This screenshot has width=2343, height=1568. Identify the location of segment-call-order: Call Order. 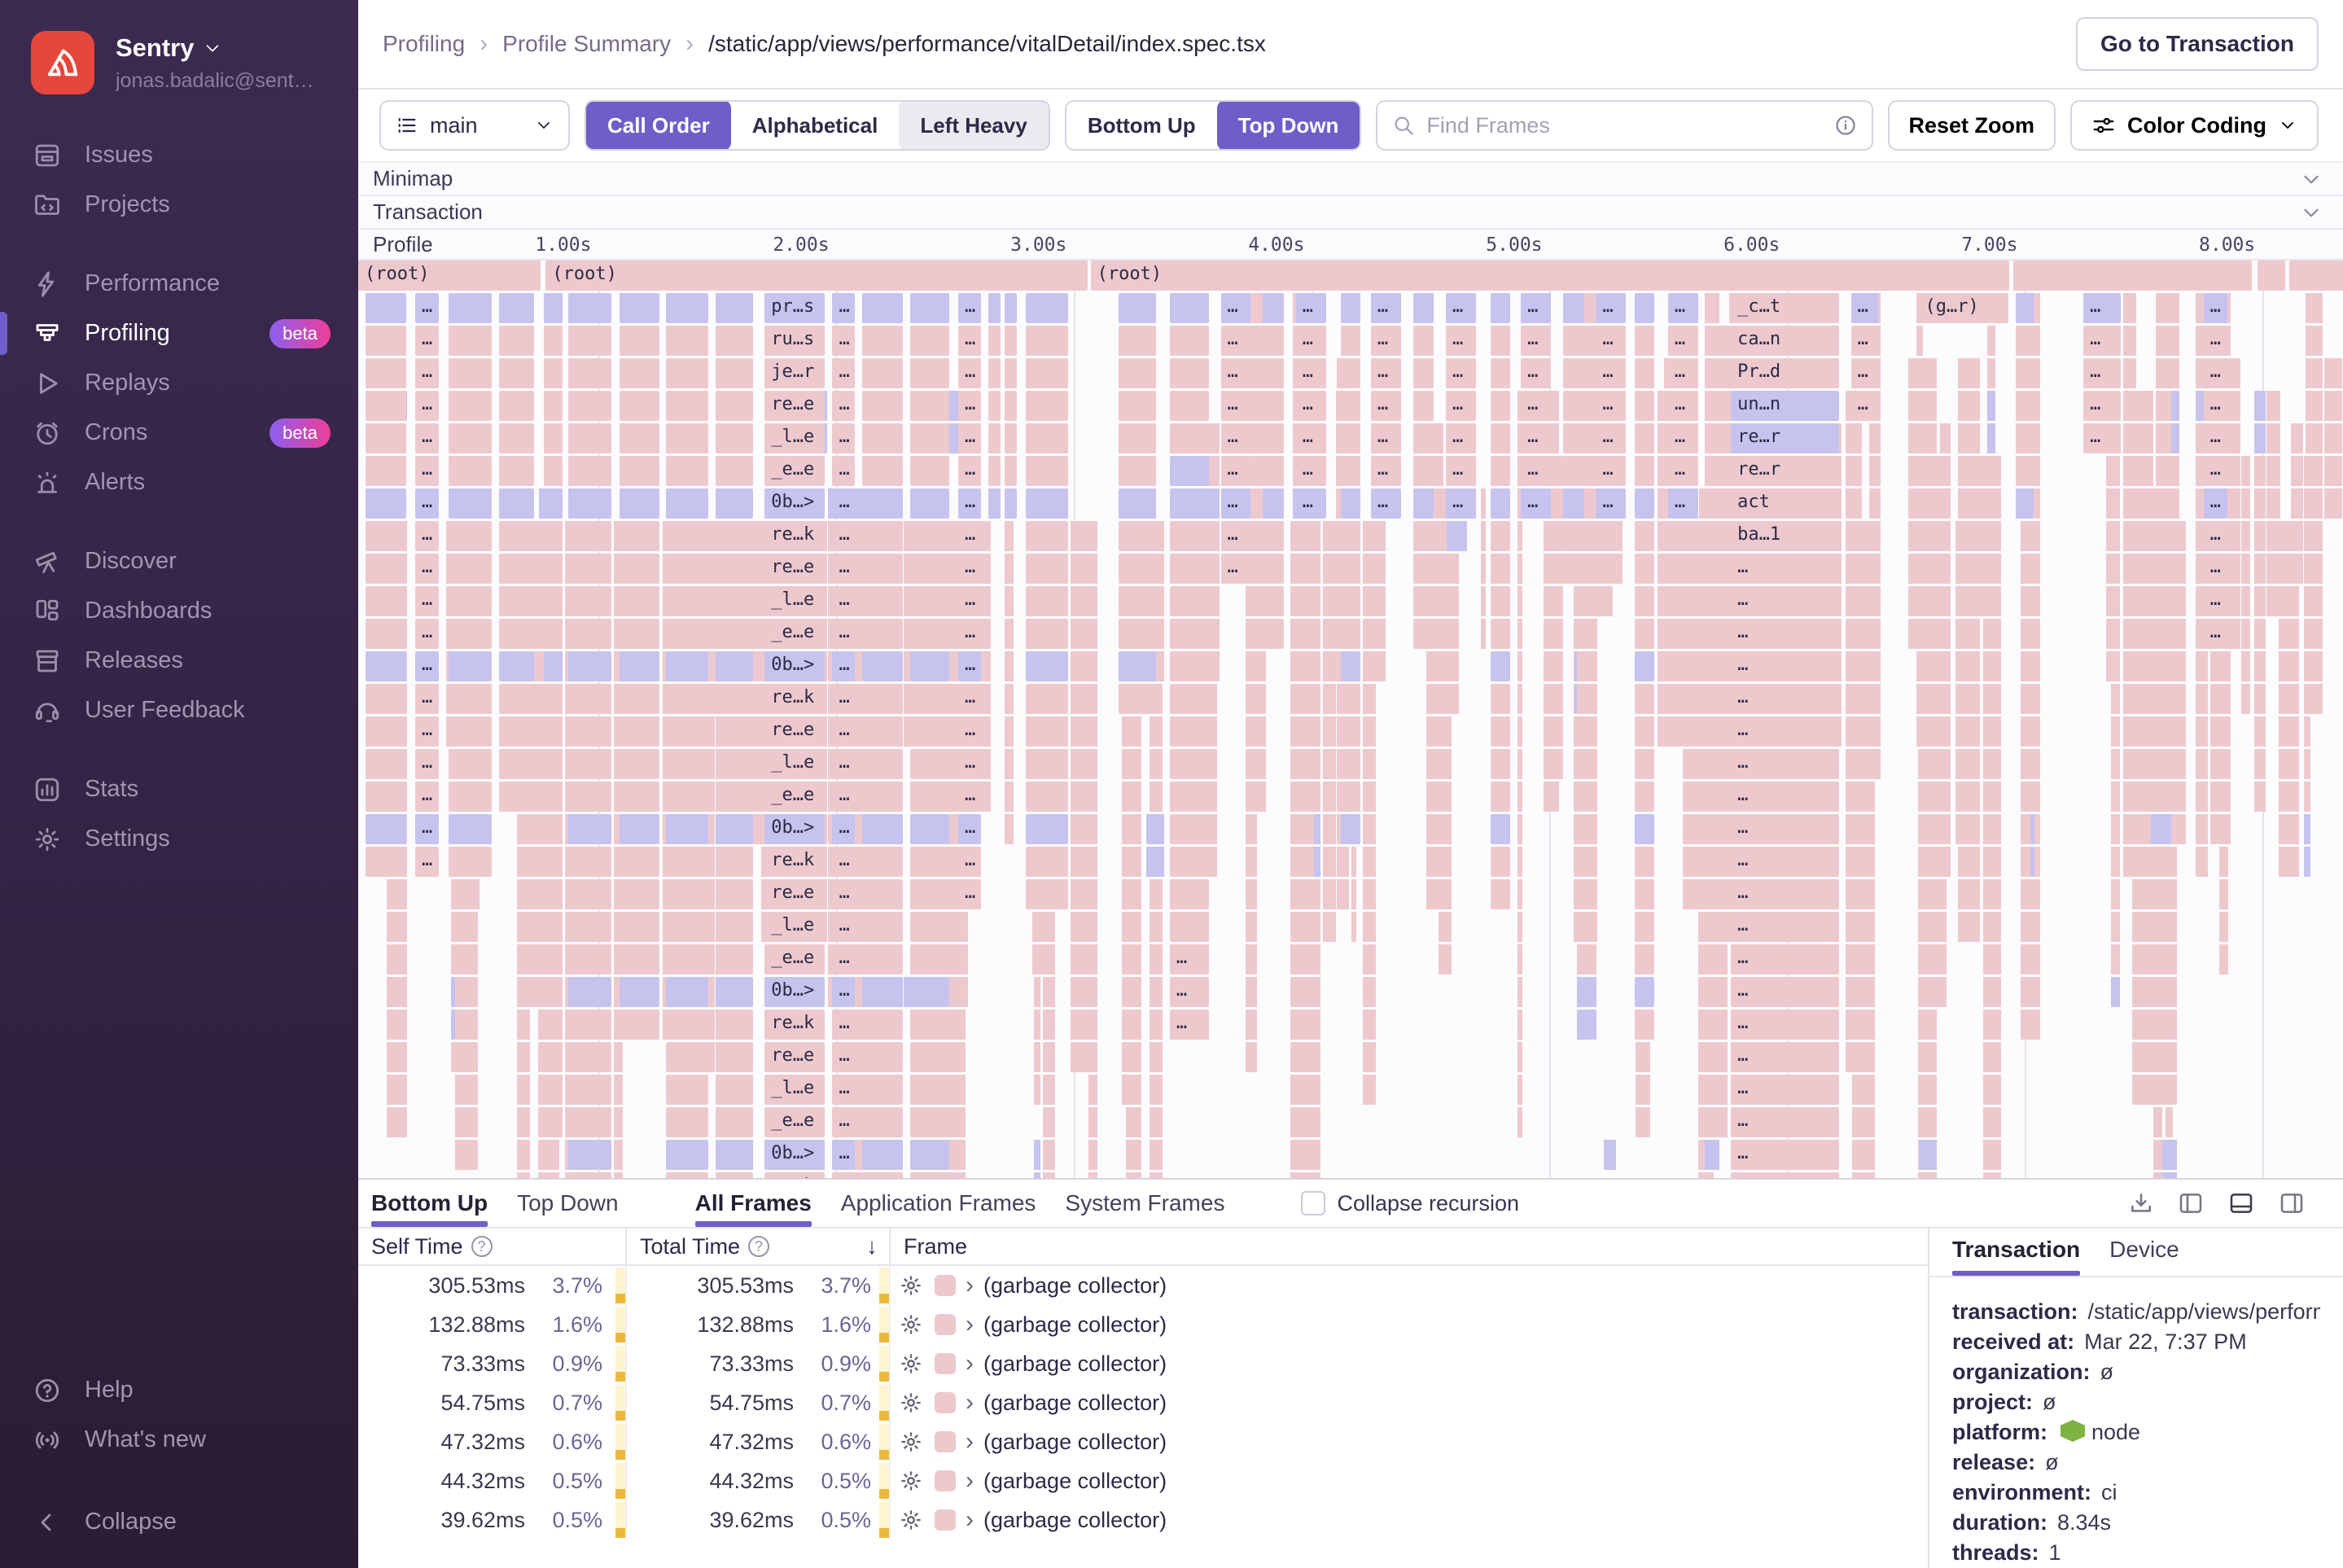
(659, 126).